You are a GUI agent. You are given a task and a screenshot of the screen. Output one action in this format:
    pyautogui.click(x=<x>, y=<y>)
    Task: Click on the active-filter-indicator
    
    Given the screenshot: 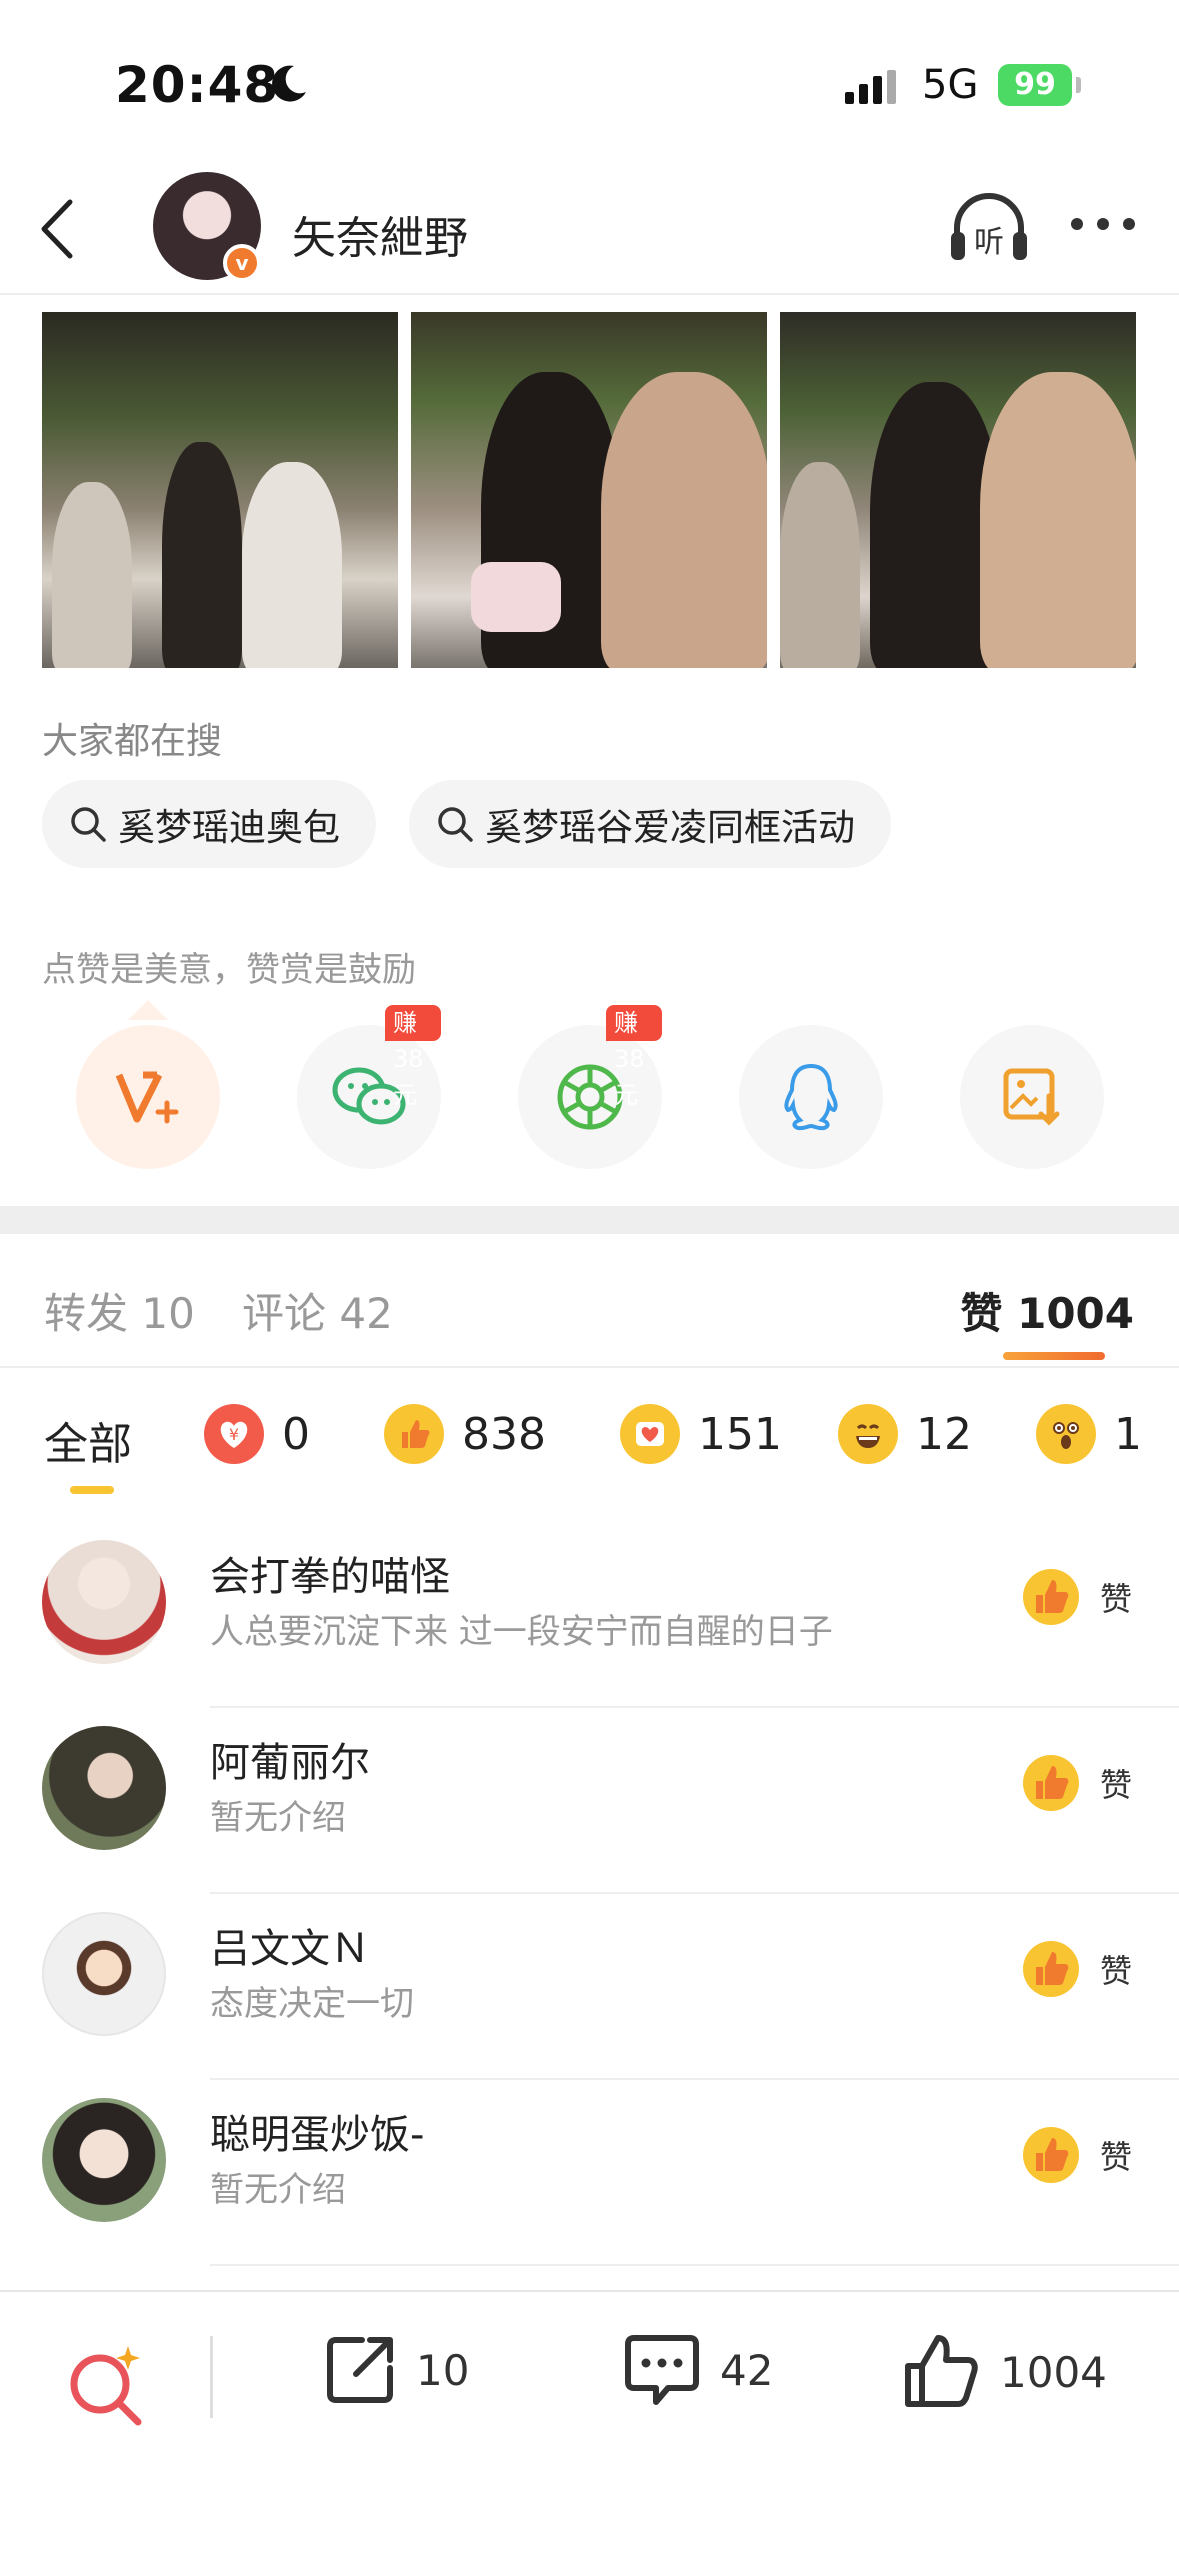 What is the action you would take?
    pyautogui.click(x=92, y=1490)
    